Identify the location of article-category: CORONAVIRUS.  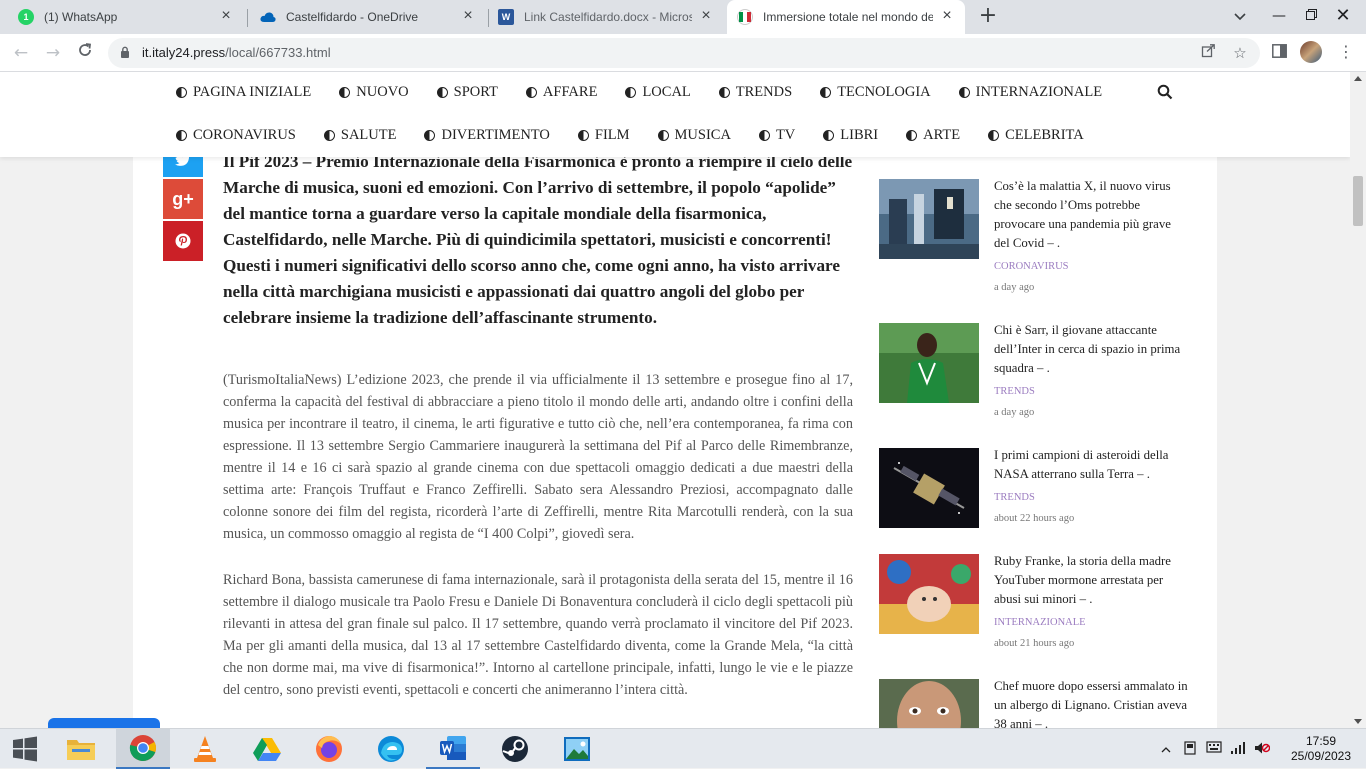
(1031, 266).